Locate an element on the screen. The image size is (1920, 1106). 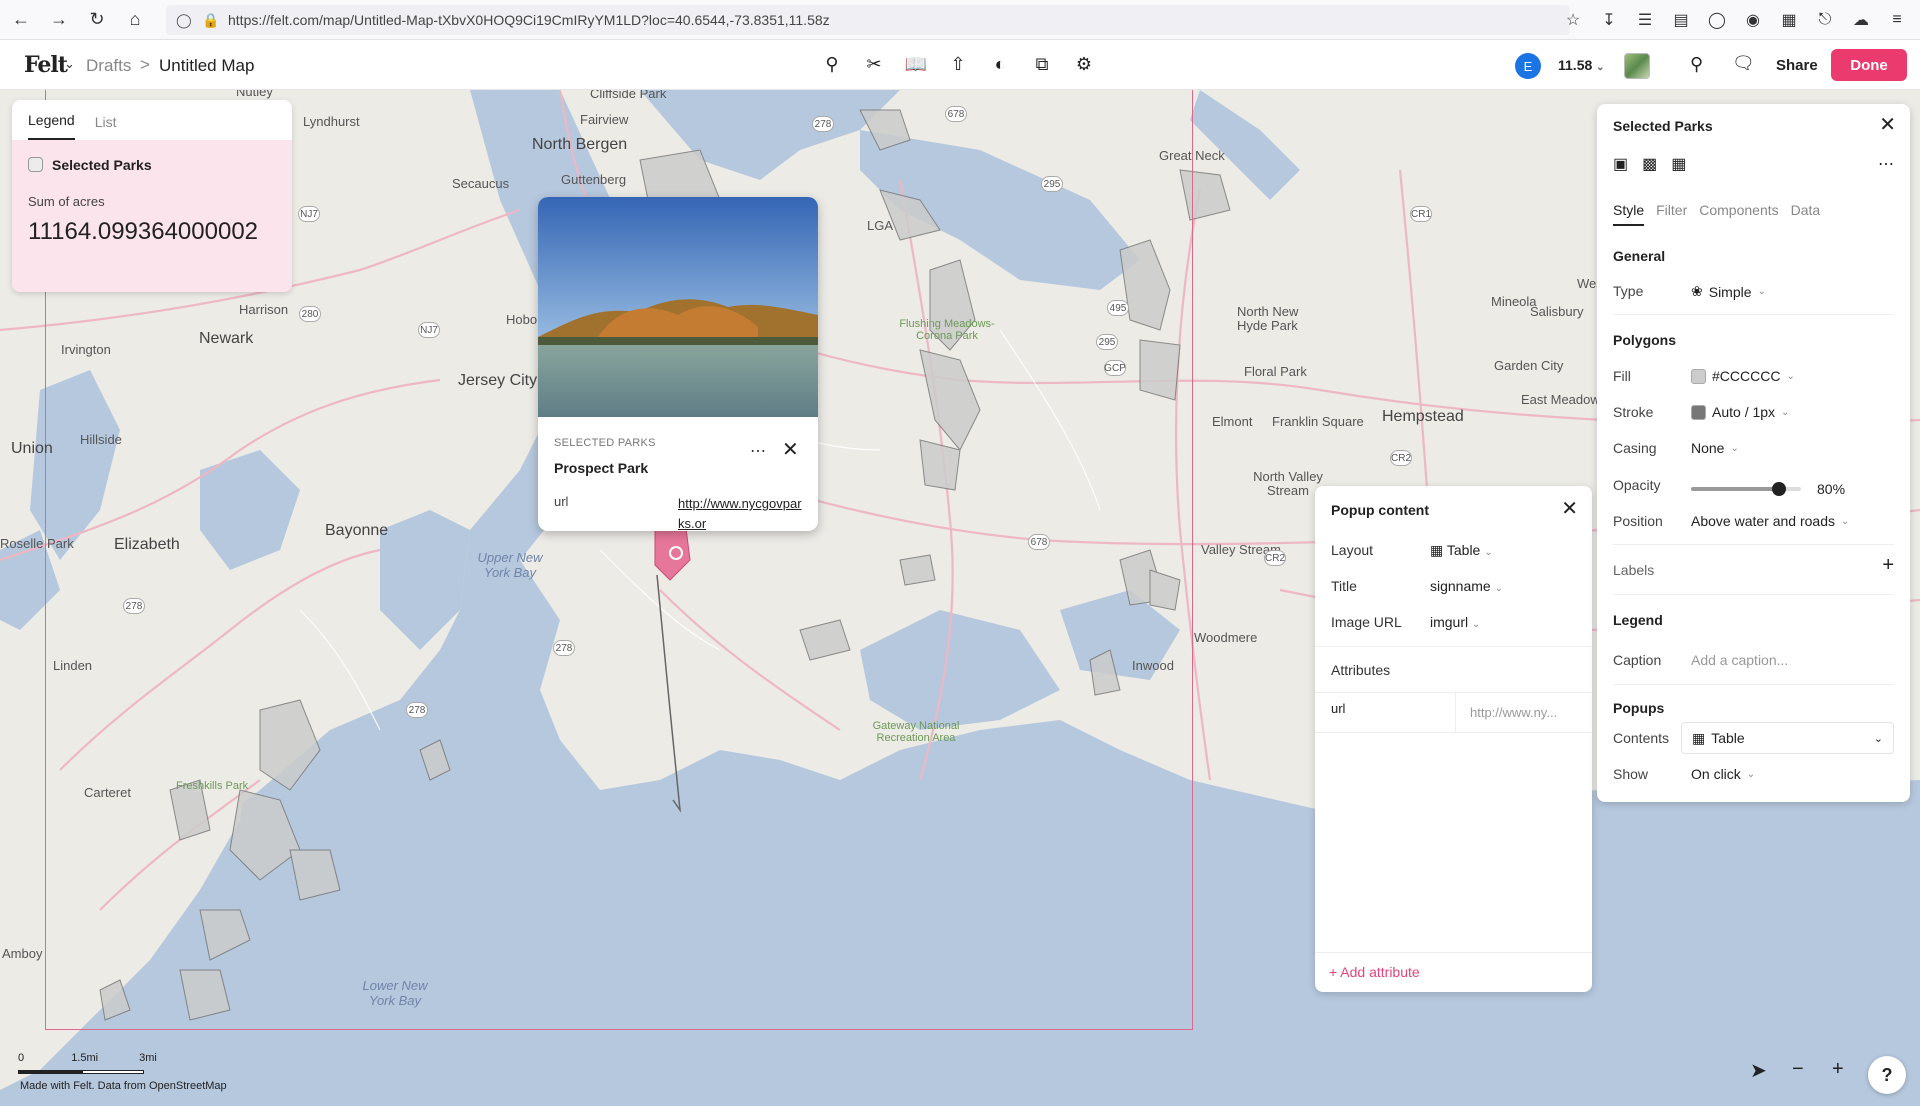
add-labels-icon: + is located at coordinates (1888, 565).